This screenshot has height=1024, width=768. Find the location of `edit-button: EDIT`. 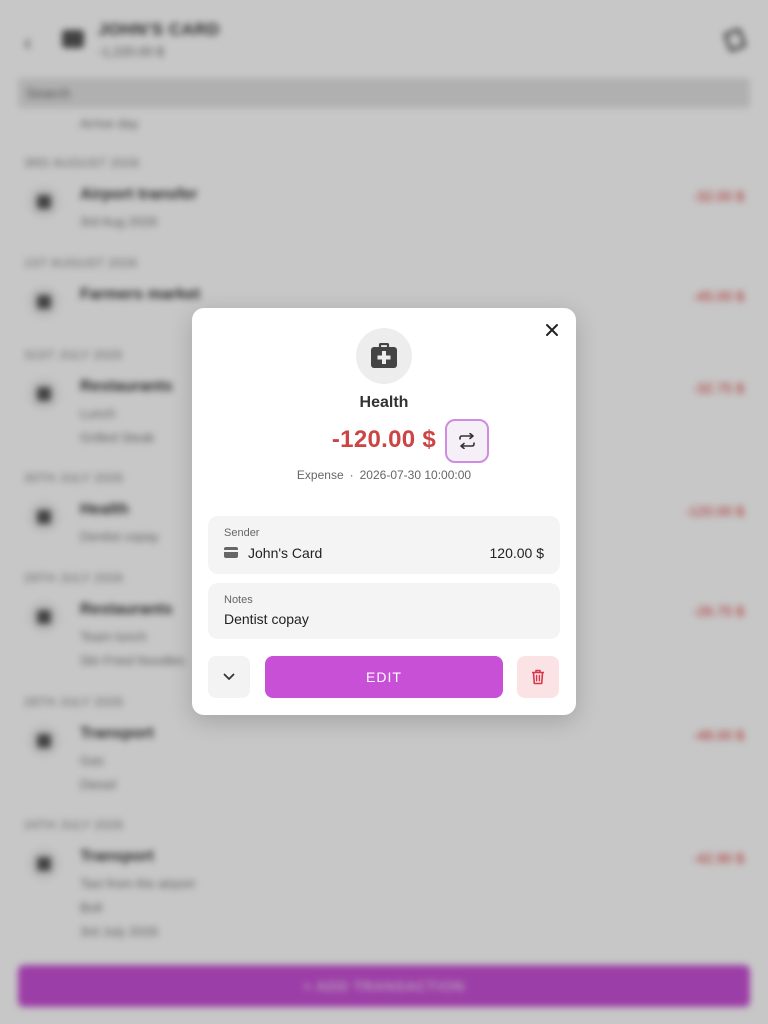

edit-button: EDIT is located at coordinates (384, 677).